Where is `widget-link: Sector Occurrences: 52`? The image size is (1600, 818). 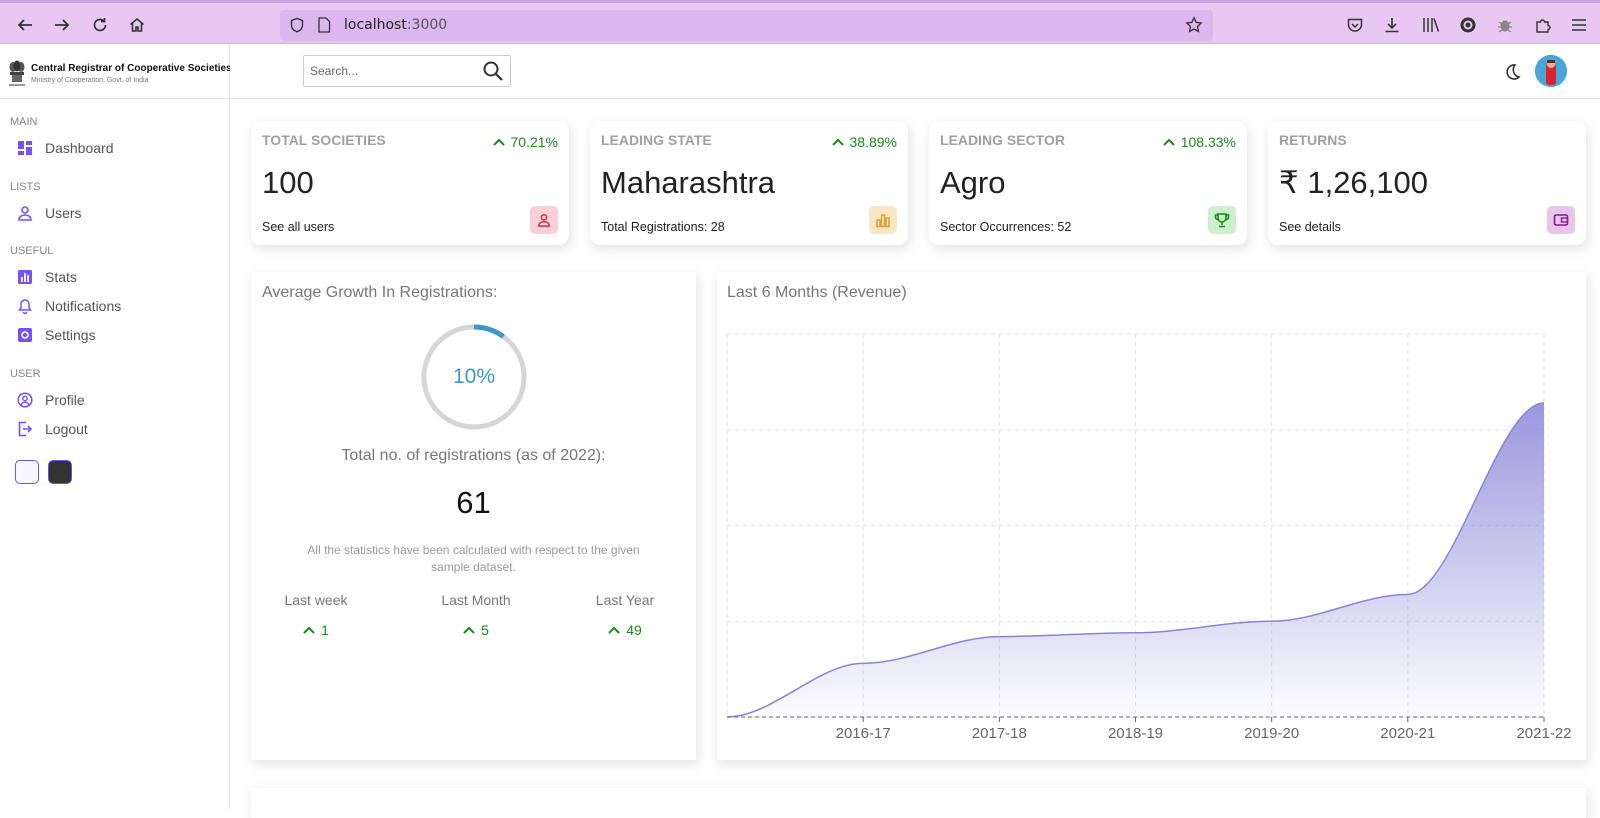
widget-link: Sector Occurrences: 52 is located at coordinates (1005, 227).